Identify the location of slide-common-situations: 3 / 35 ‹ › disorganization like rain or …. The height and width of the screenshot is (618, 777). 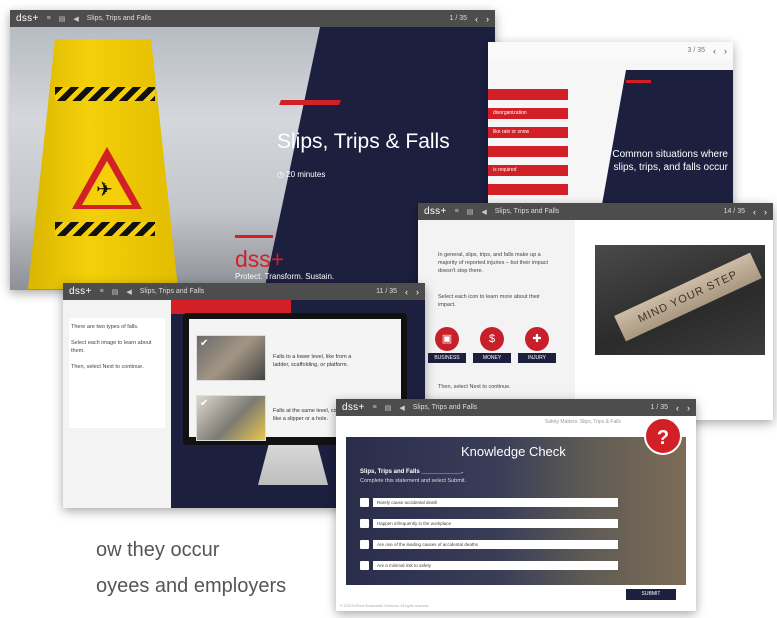
(610, 134).